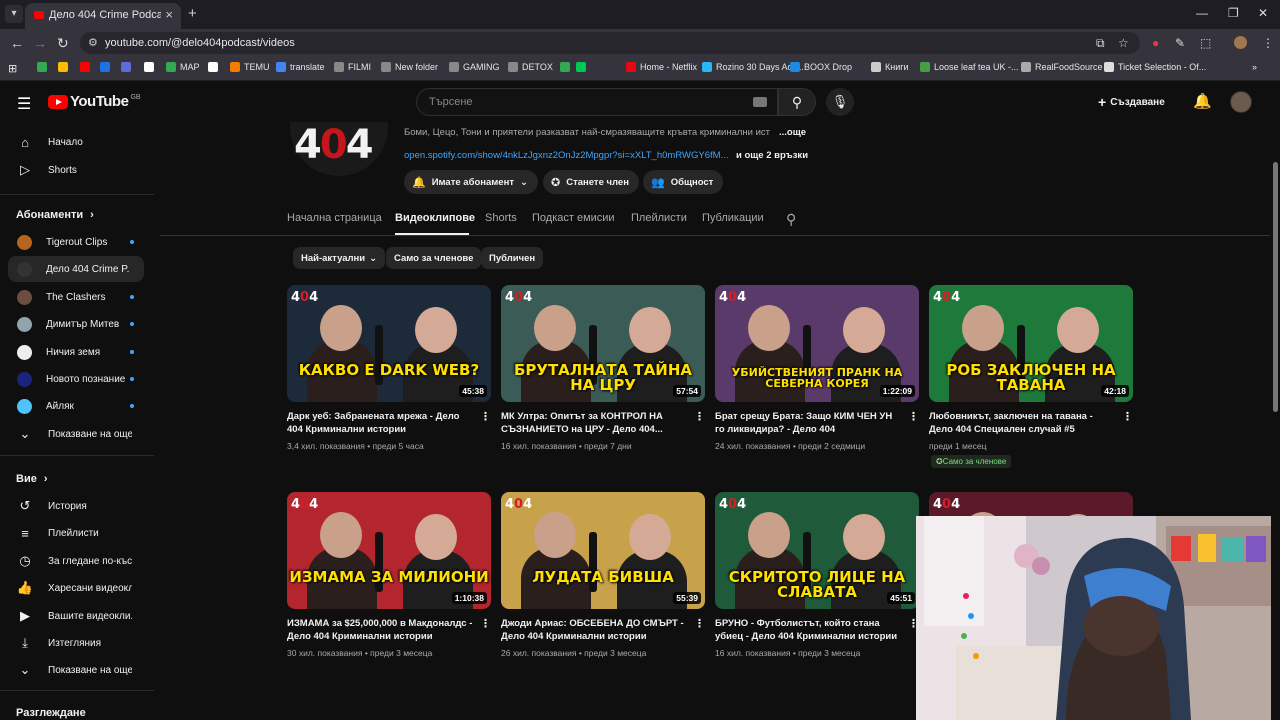 The image size is (1280, 720). I want to click on channel-tab: Плейлисти, so click(659, 218).